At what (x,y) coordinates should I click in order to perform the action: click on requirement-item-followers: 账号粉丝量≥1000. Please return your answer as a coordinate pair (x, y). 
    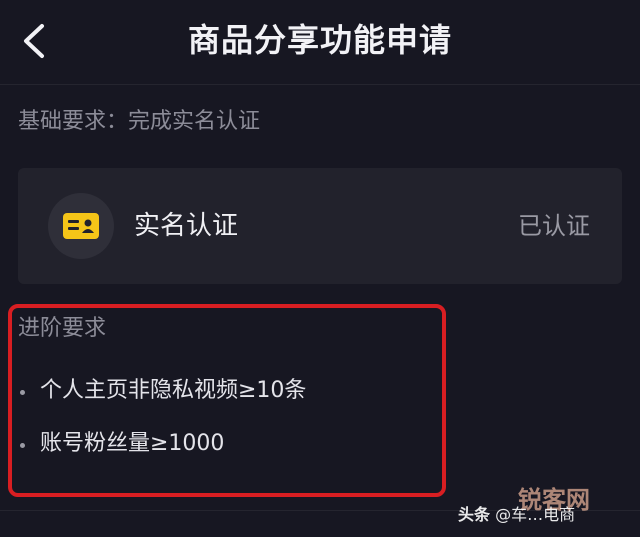
    Looking at the image, I should click on (132, 443).